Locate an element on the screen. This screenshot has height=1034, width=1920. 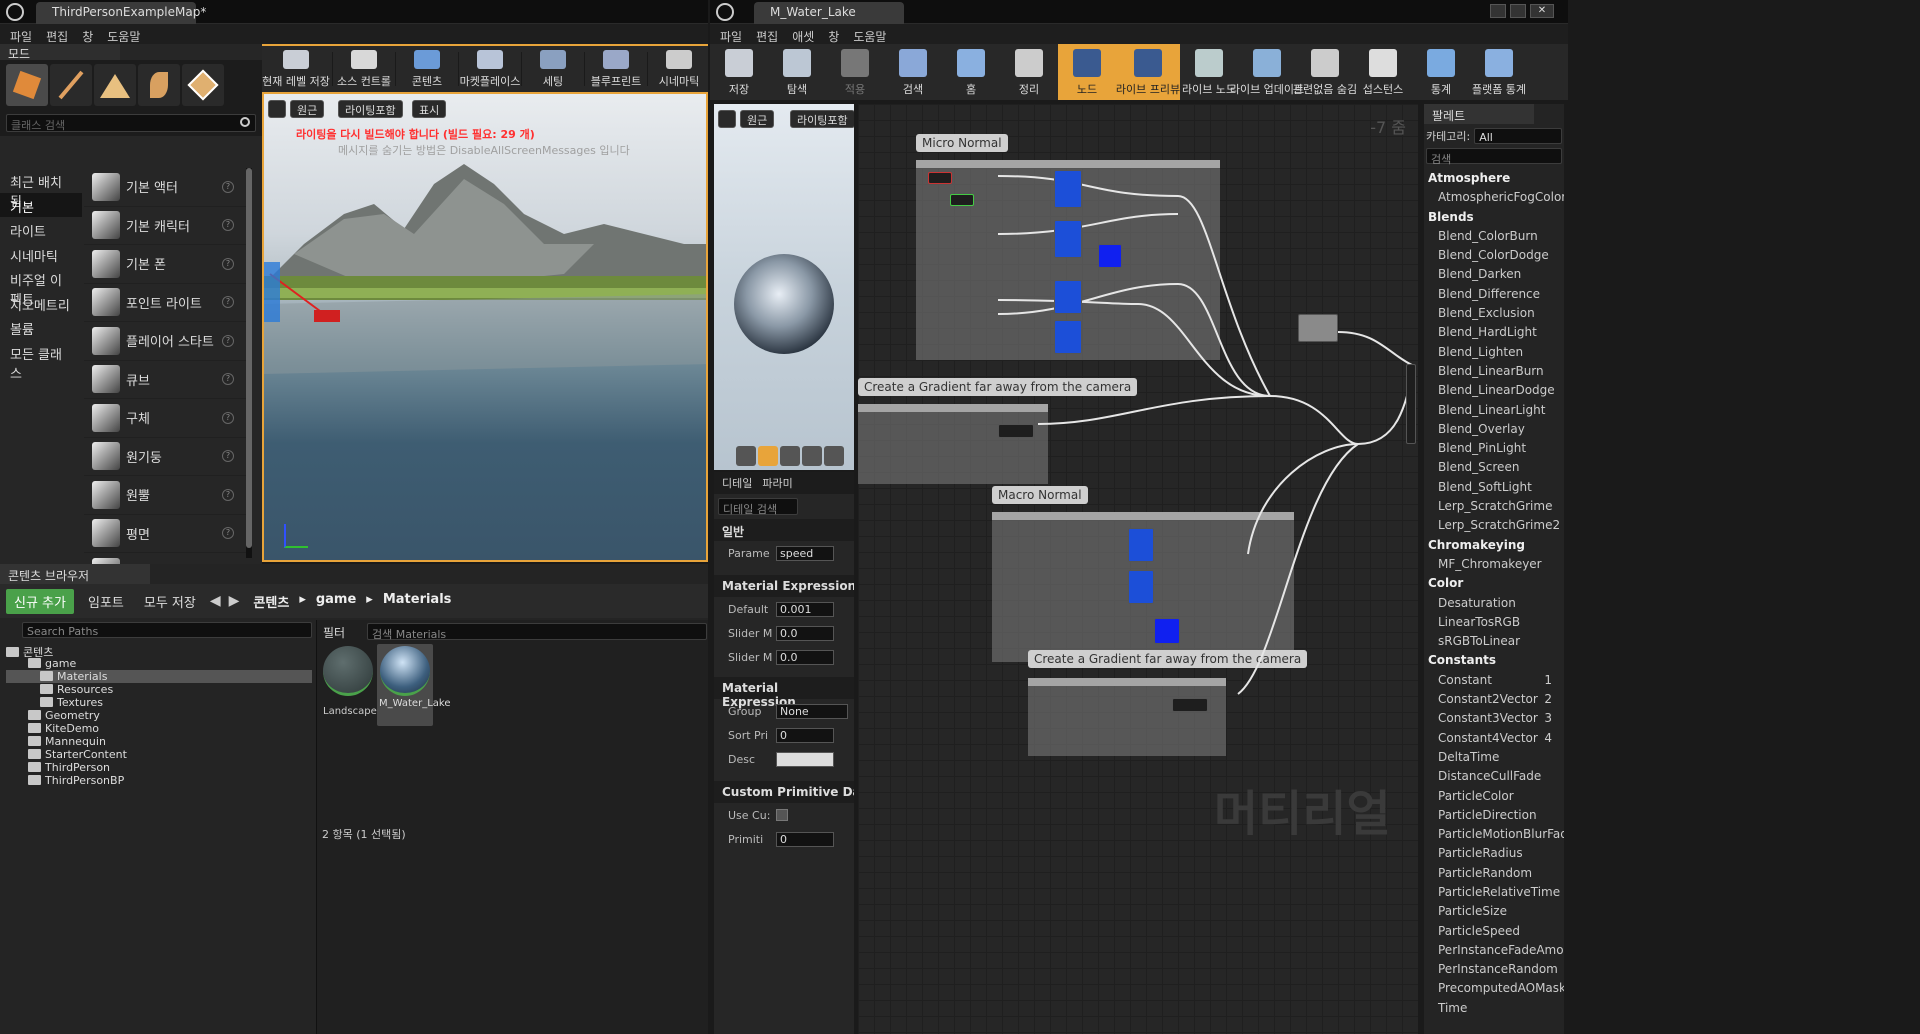
folder-item: 콘텐츠 is located at coordinates (159, 651).